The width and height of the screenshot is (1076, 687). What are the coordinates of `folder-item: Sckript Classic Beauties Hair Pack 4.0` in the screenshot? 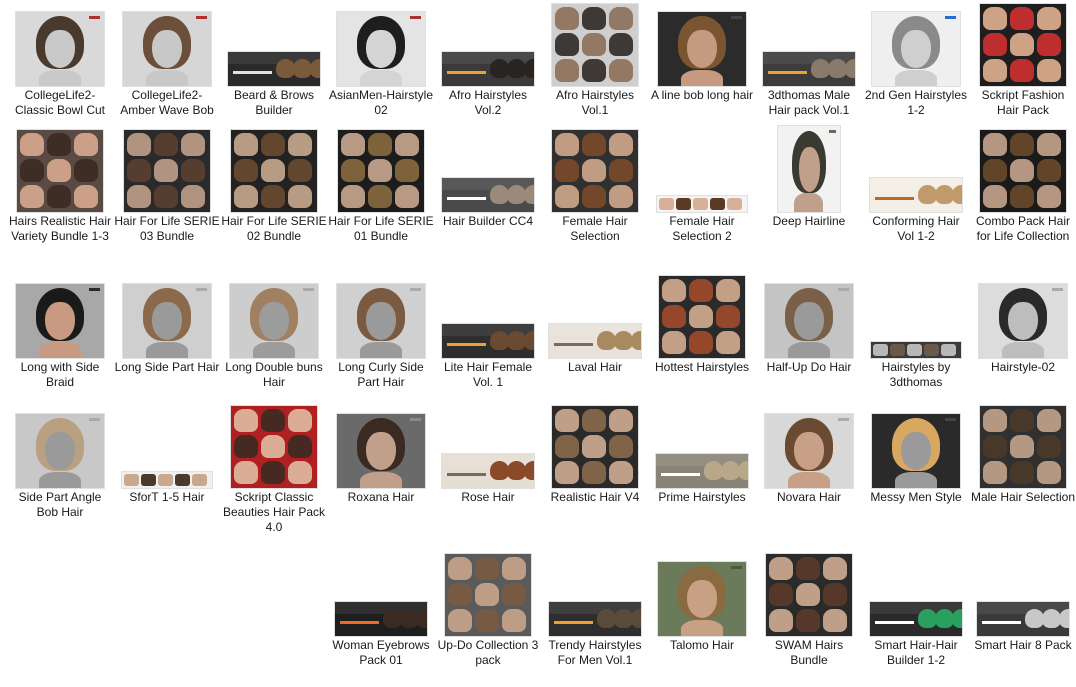 It's located at (274, 468).